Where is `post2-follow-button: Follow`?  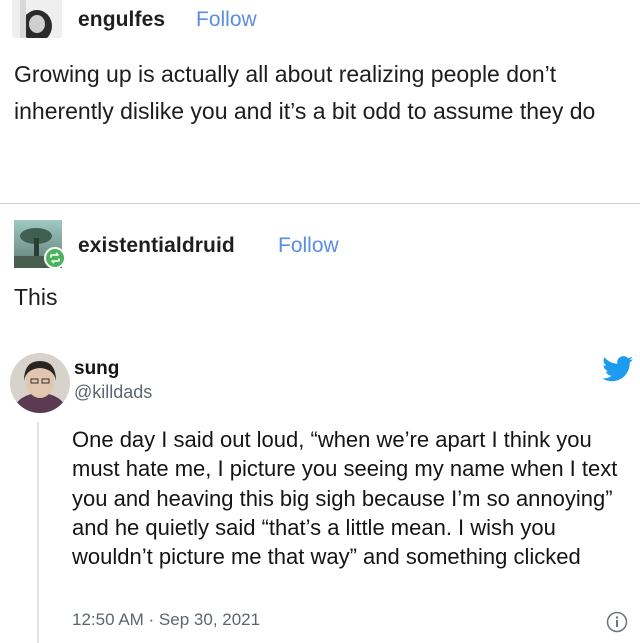
post2-follow-button: Follow is located at coordinates (308, 246).